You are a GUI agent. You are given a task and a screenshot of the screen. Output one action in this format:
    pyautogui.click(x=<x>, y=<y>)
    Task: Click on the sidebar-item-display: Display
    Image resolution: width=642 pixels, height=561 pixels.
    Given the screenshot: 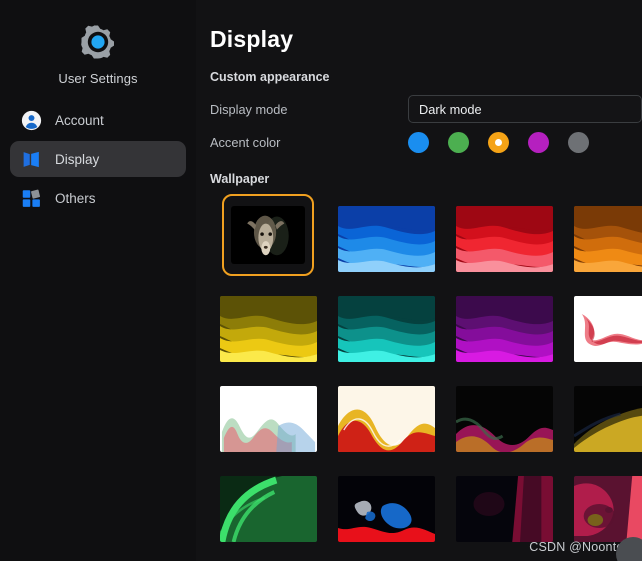 What is the action you would take?
    pyautogui.click(x=98, y=159)
    